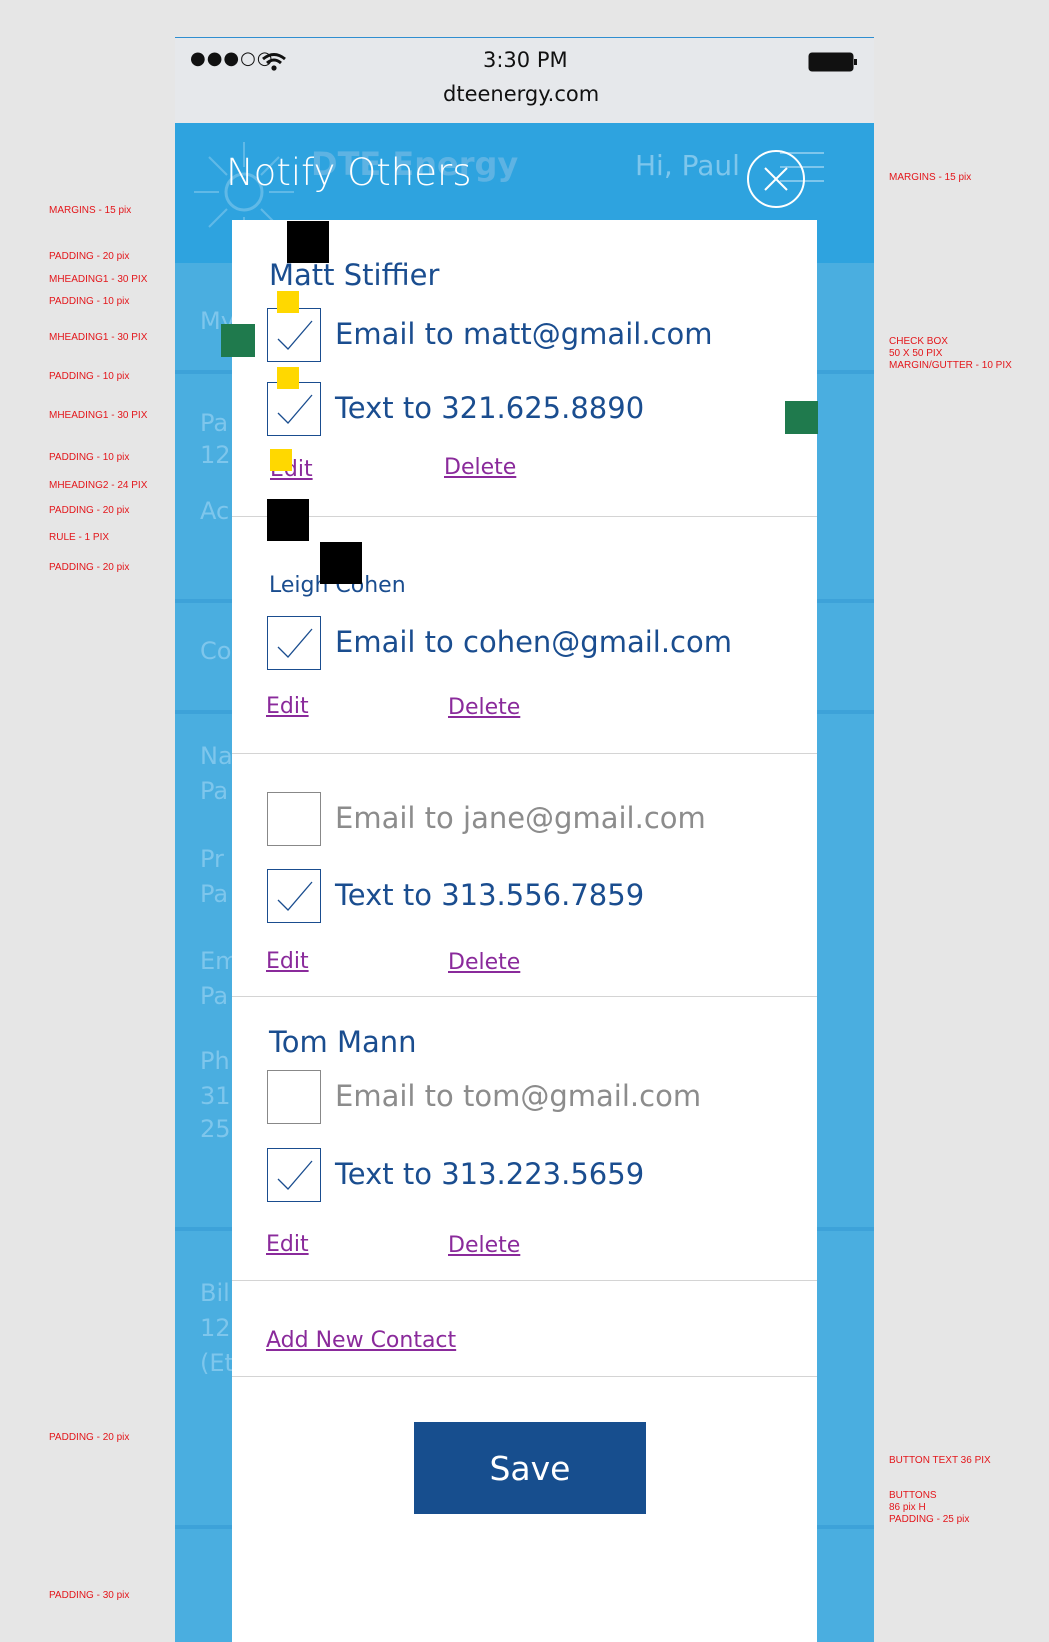  Describe the element at coordinates (929, 1519) in the screenshot. I see `annotation-label: PADDING - 25 pix` at that location.